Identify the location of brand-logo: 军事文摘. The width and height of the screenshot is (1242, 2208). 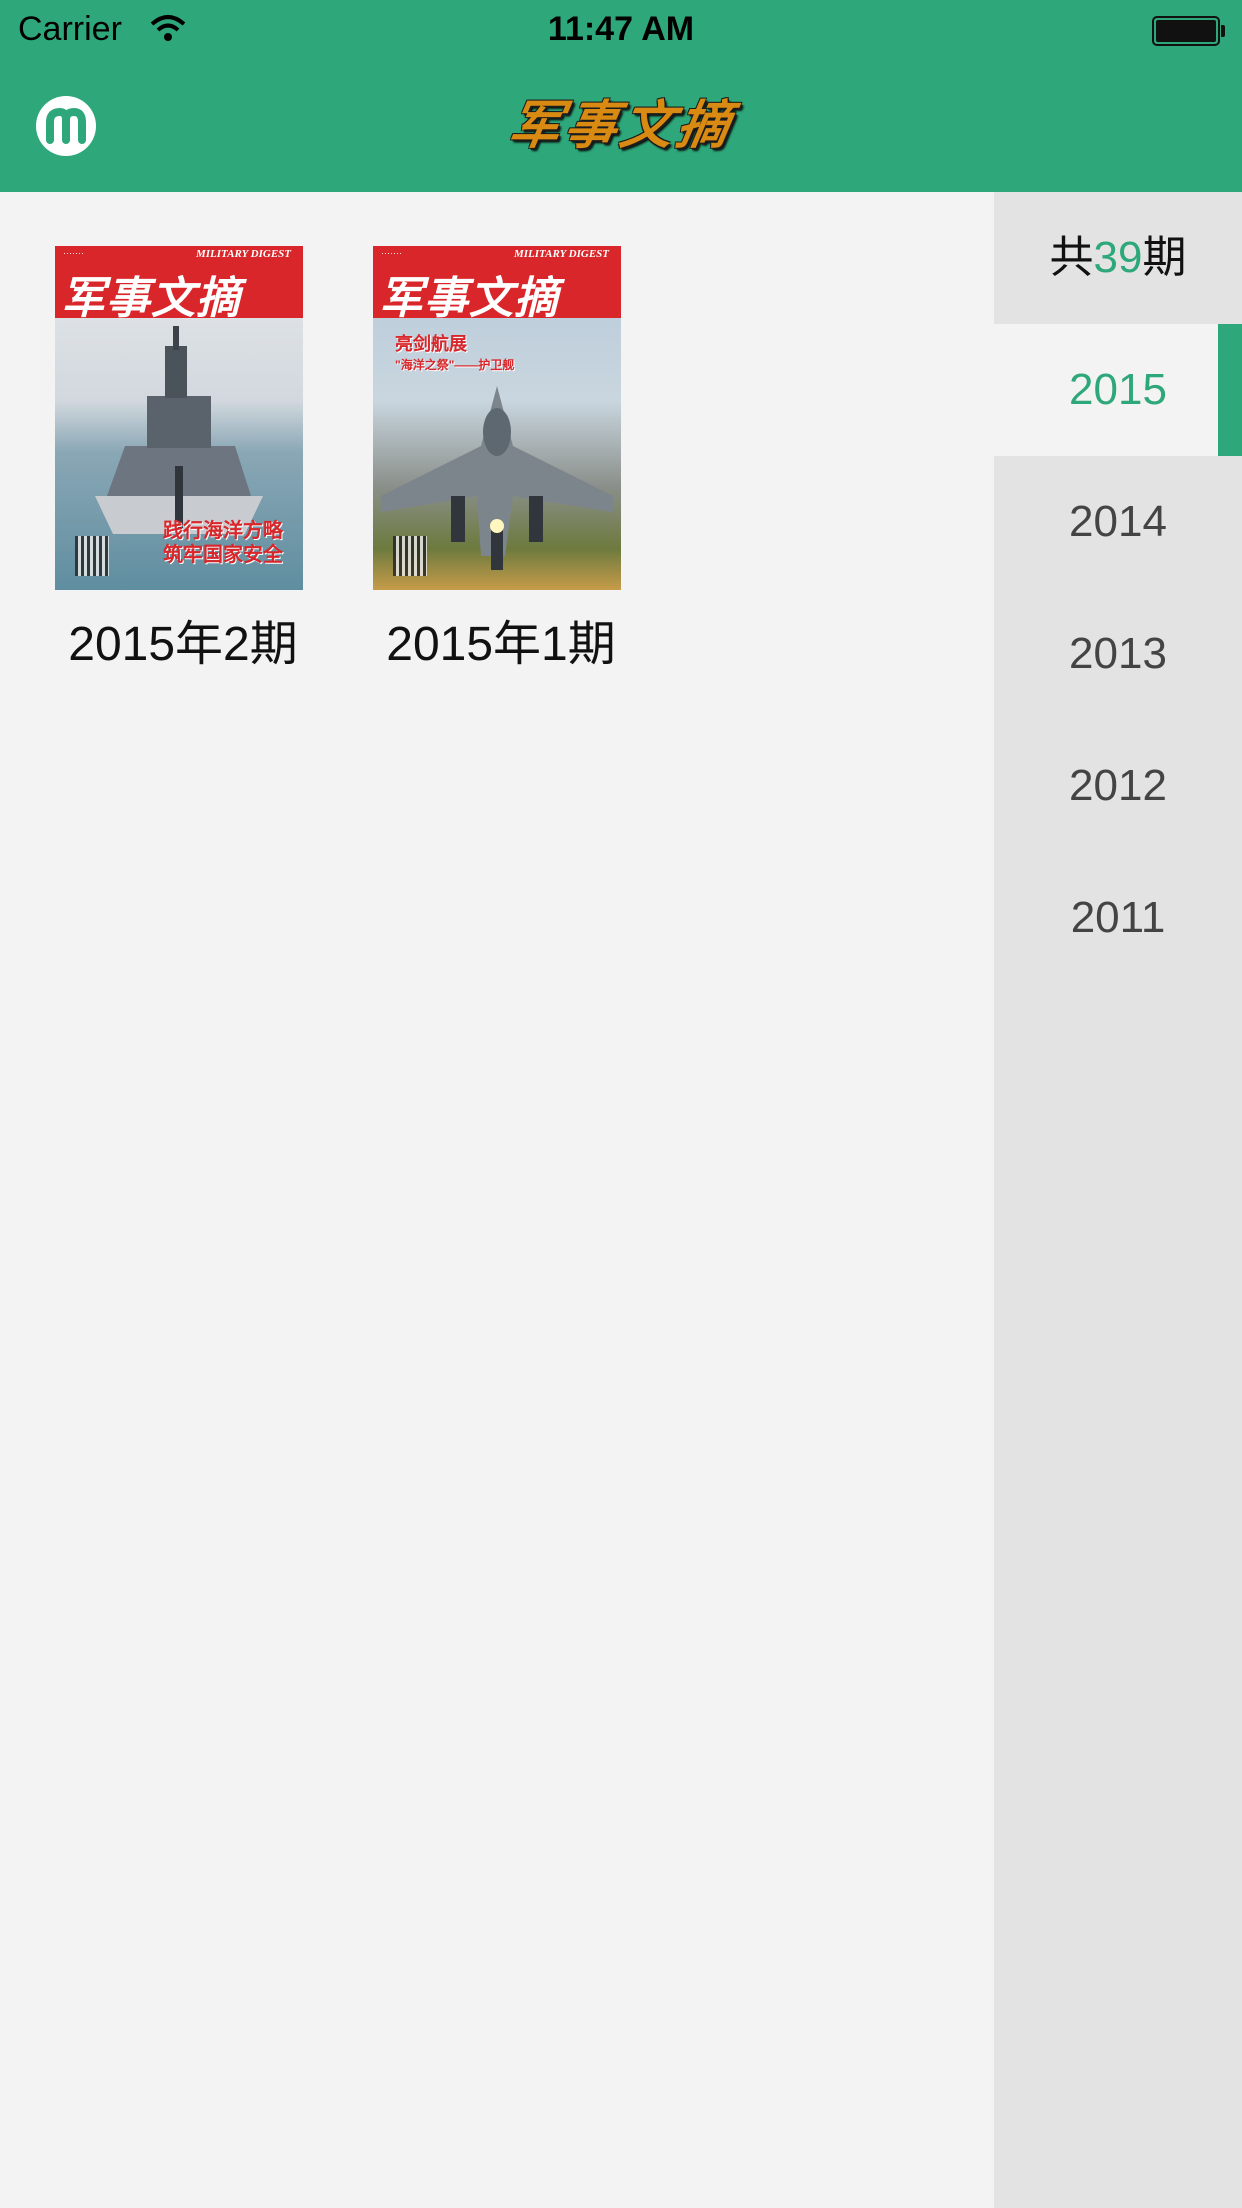
(621, 126).